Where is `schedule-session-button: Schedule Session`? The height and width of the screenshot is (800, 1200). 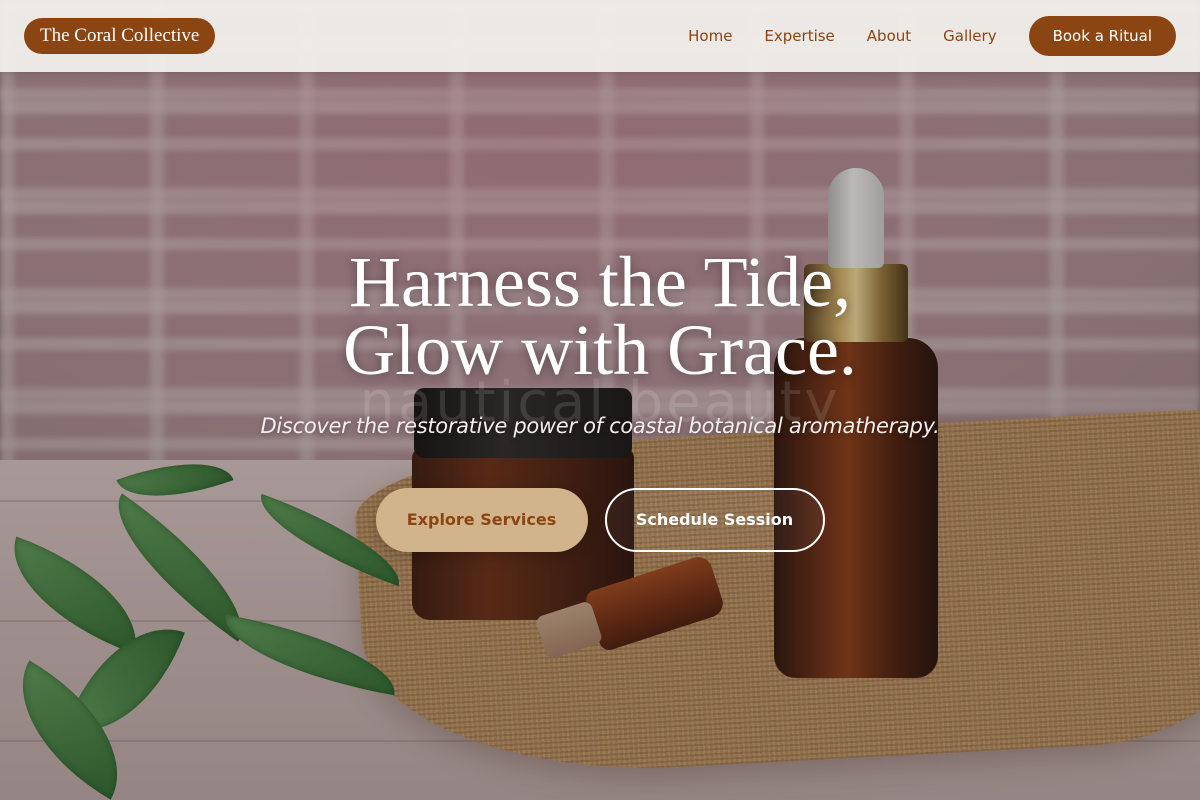 schedule-session-button: Schedule Session is located at coordinates (714, 520).